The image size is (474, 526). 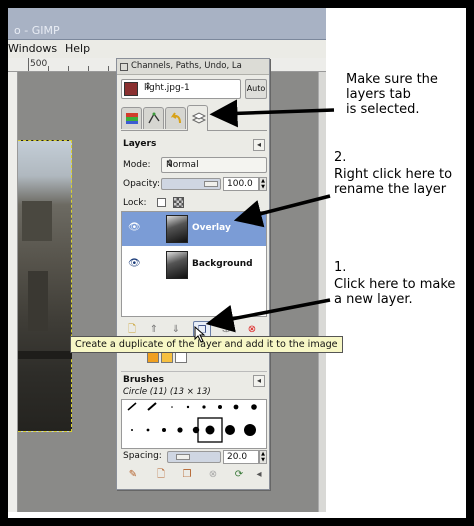 I want to click on note-new-layer: Click here to make a new layer., so click(x=395, y=292).